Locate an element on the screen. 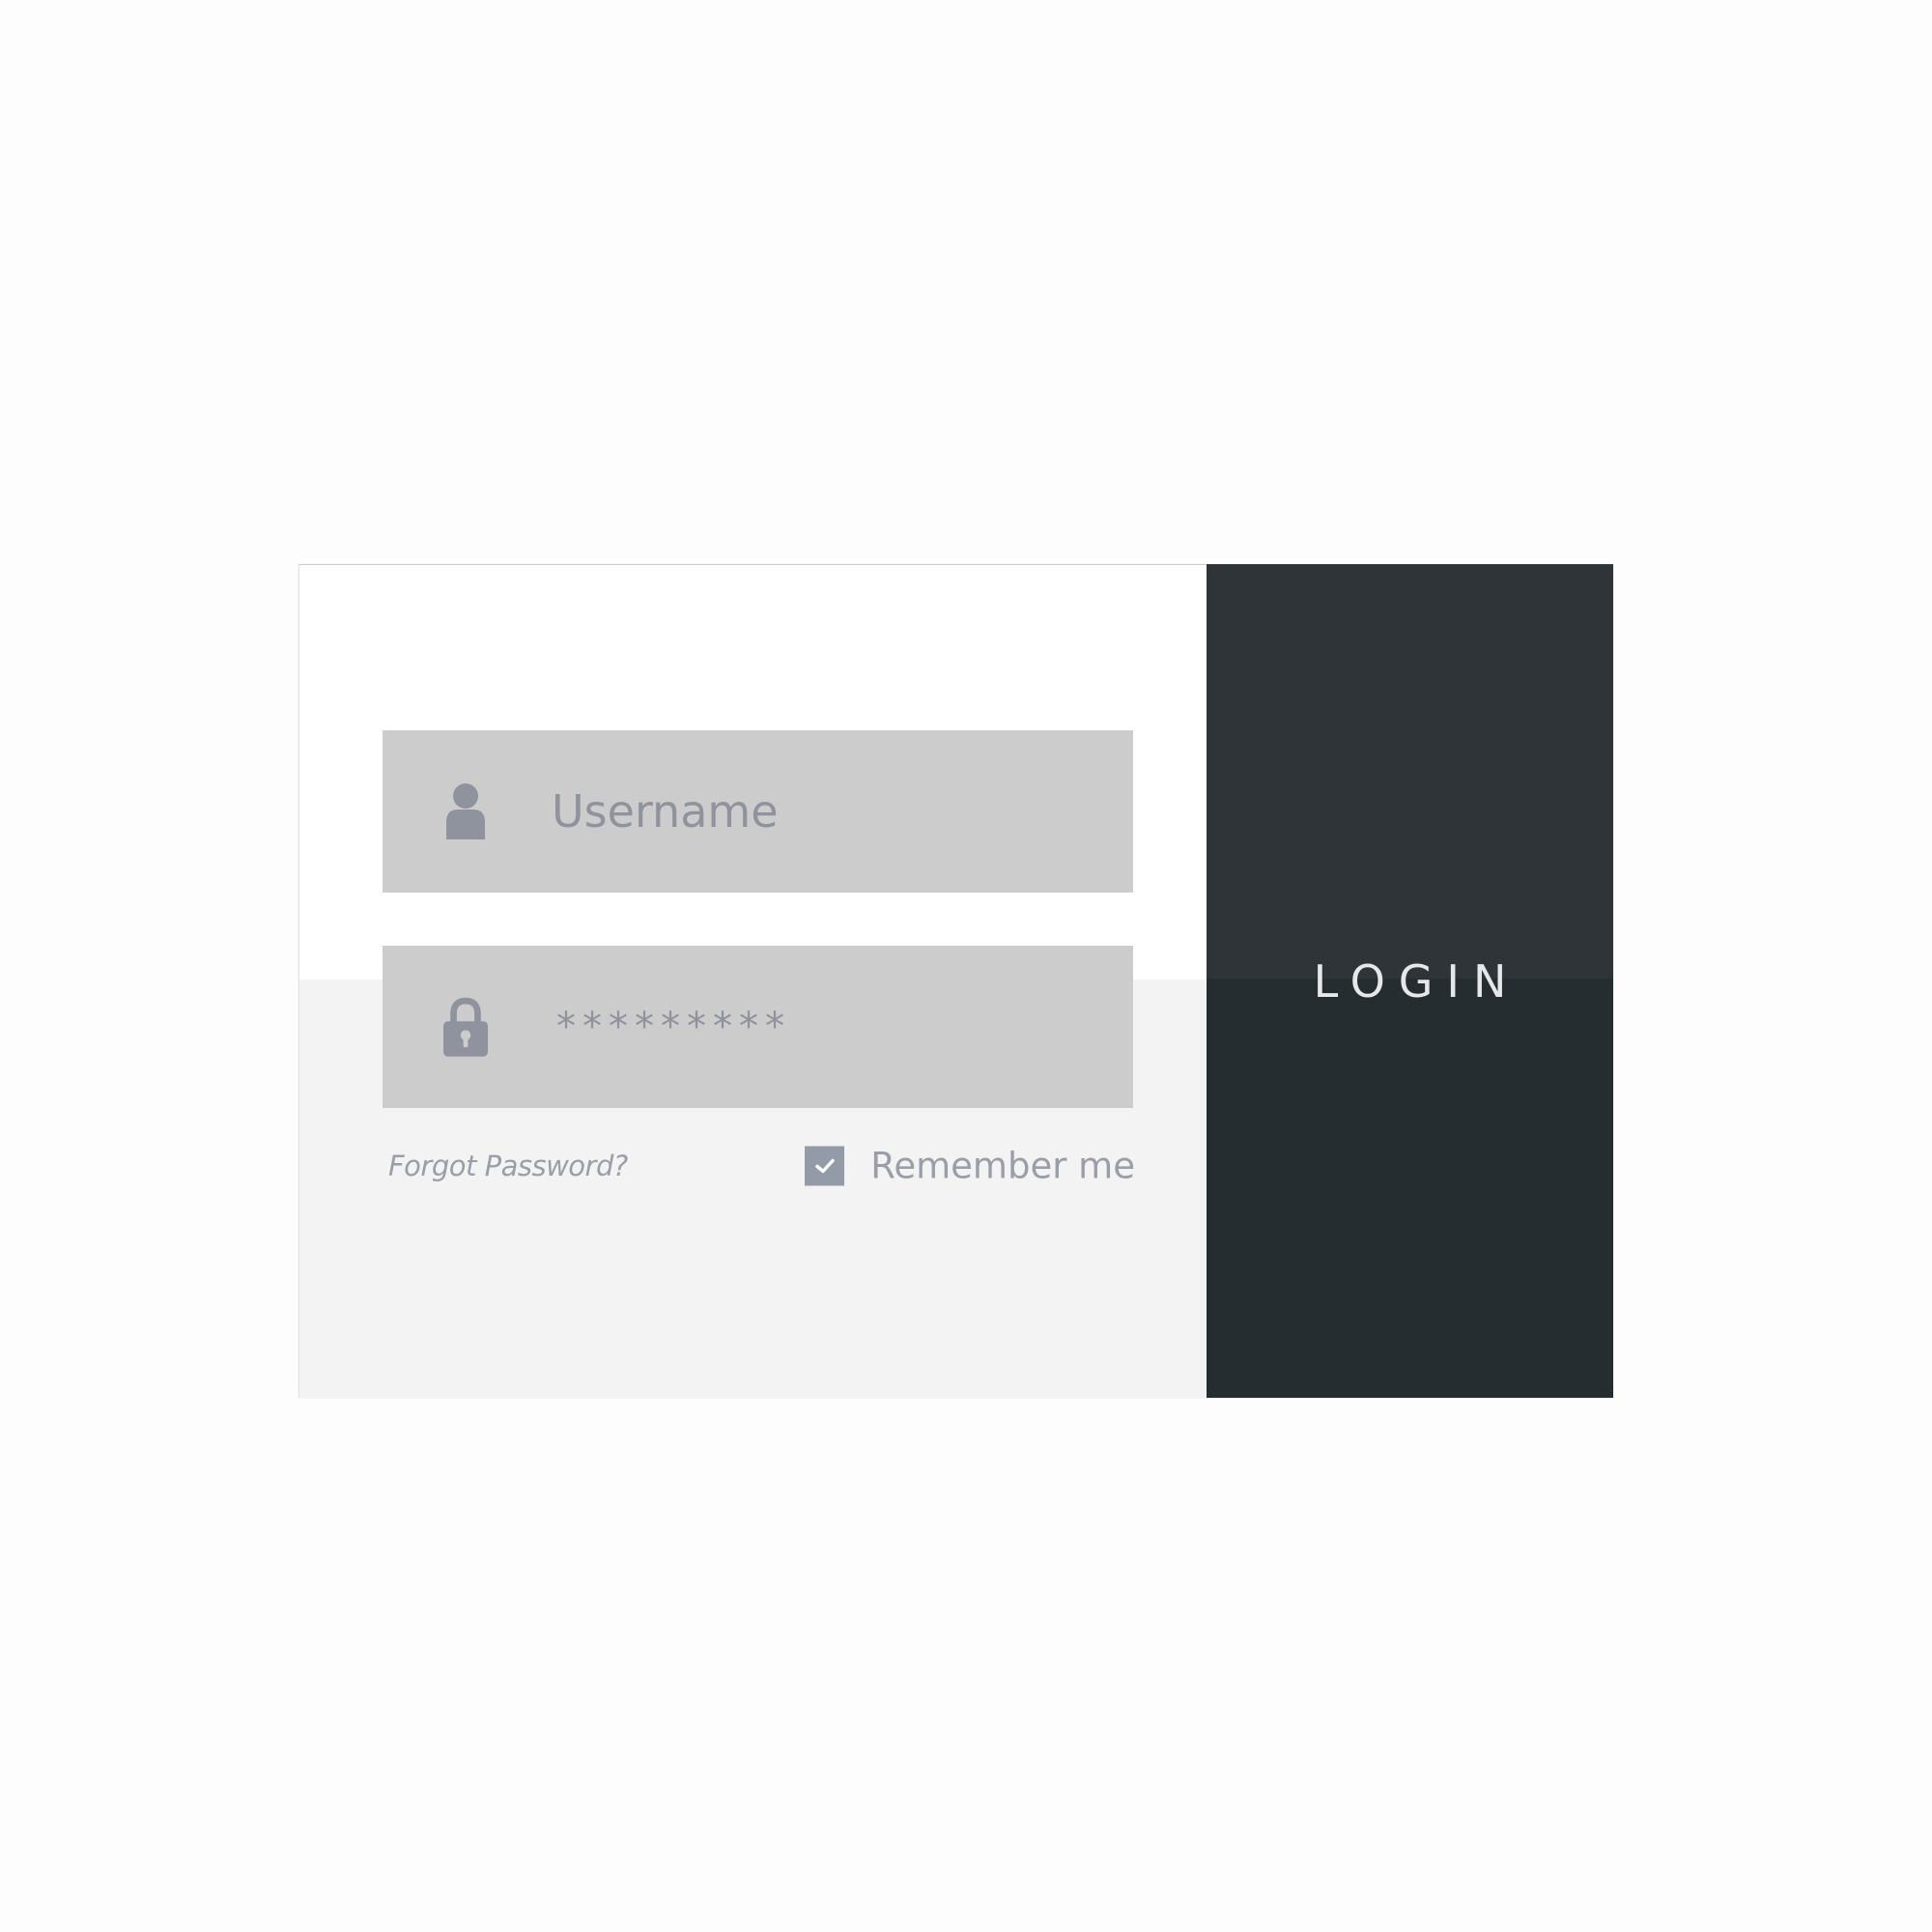 This screenshot has width=1932, height=1932. username-field is located at coordinates (758, 811).